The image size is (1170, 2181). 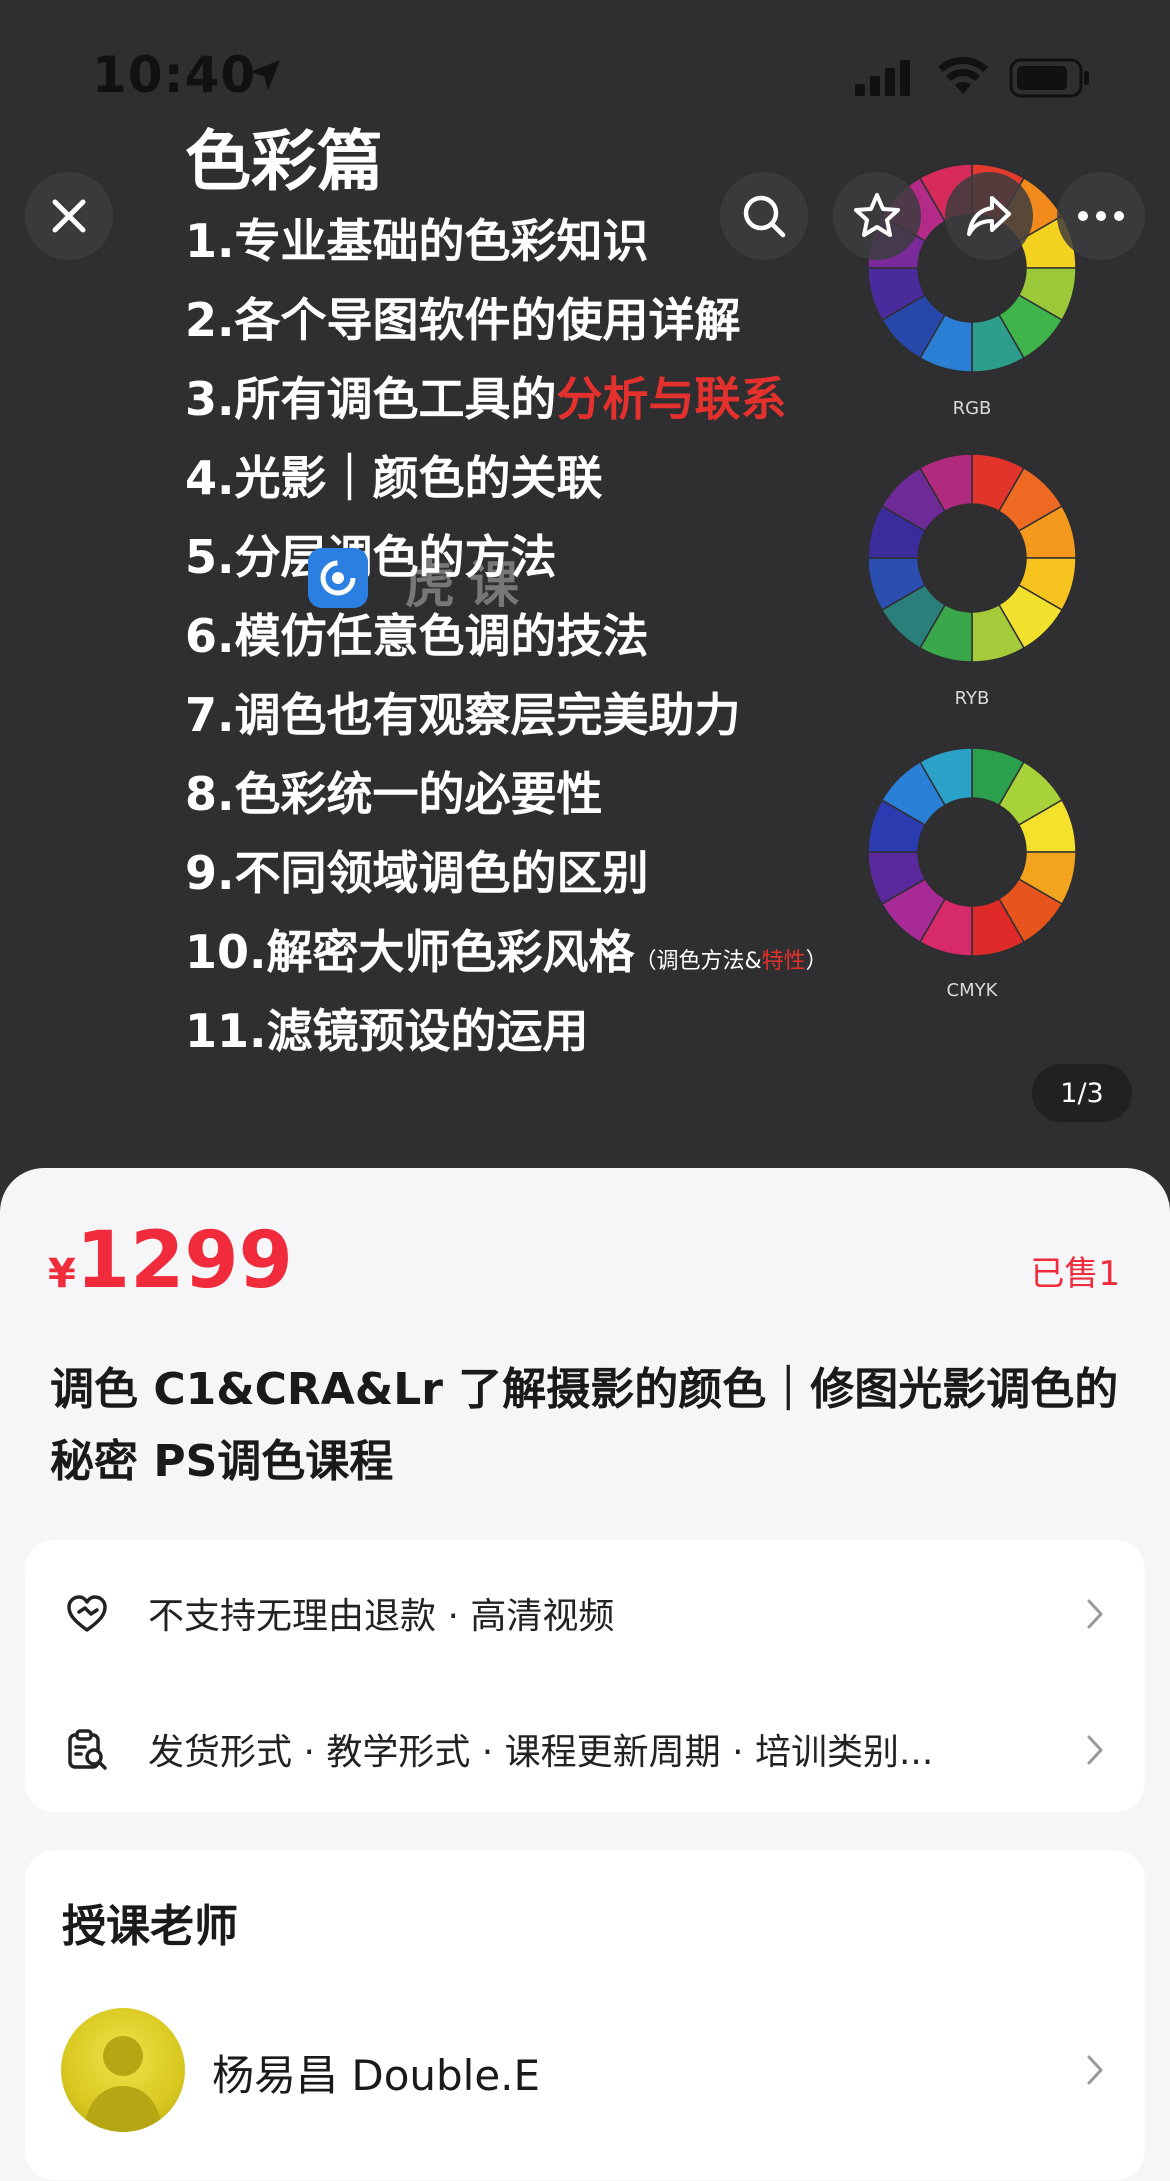 I want to click on product-title: 调色 C1&CRA&Lr 了解摄影的颜色｜修图光影调色的秘密 PS调色课程, so click(x=584, y=1425).